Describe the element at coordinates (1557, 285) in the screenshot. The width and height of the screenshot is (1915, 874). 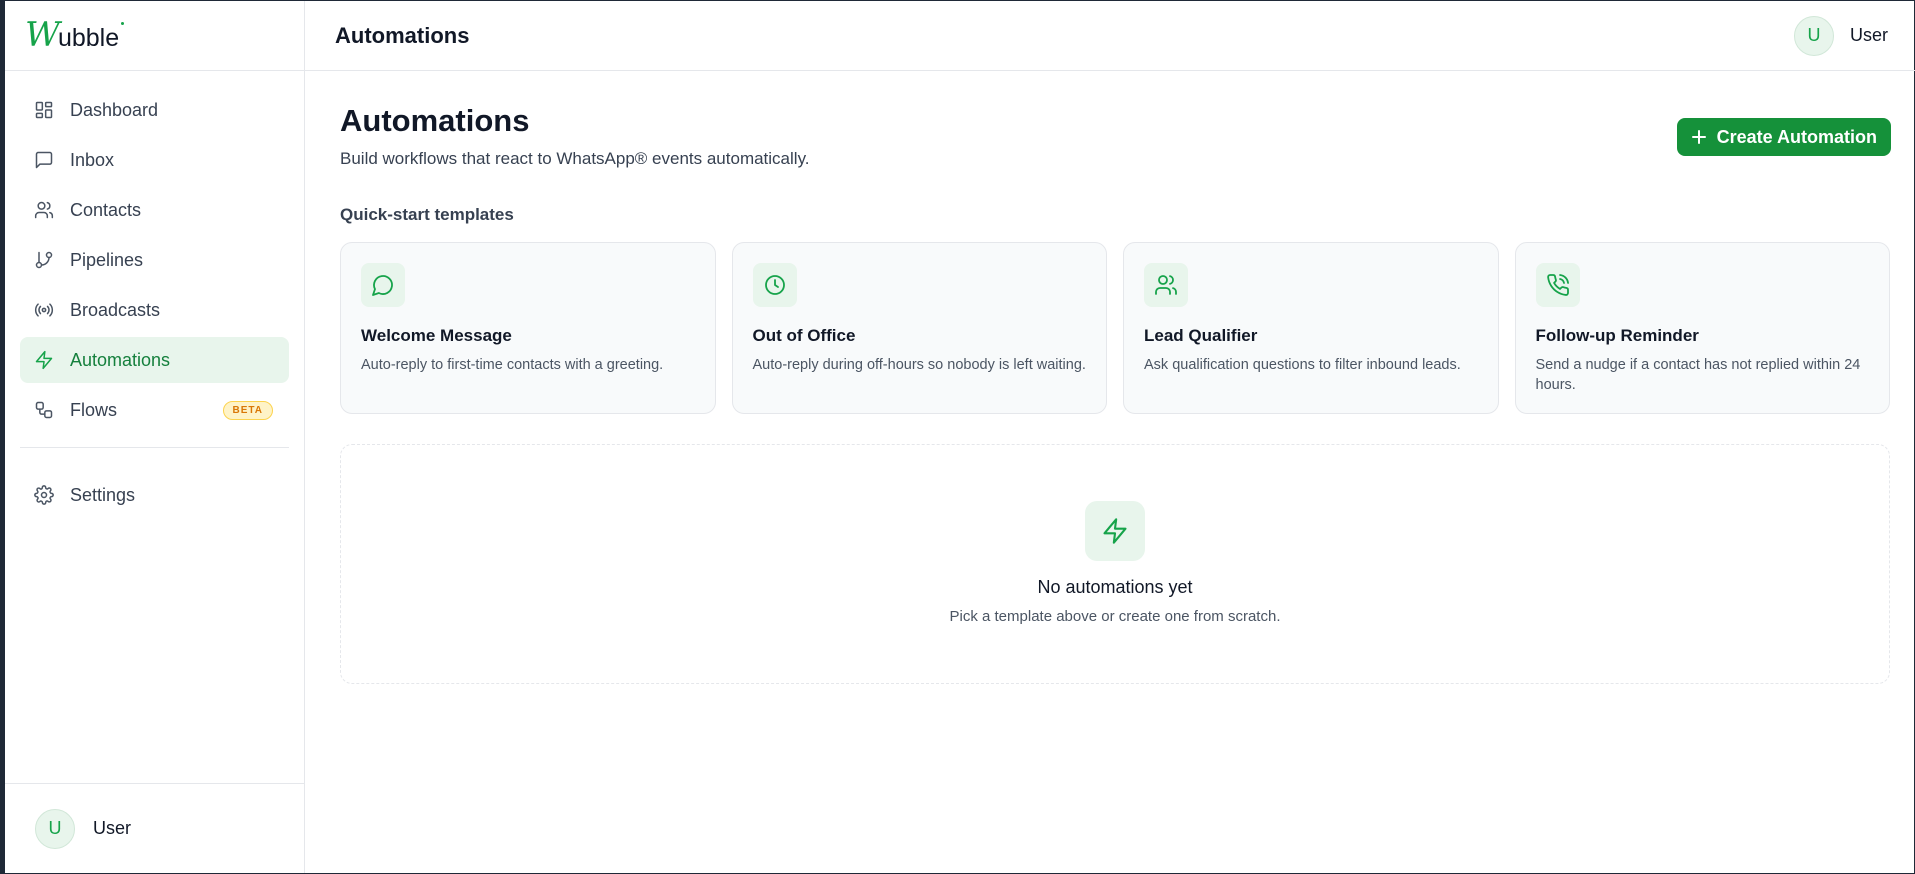
I see `phone-call-icon` at that location.